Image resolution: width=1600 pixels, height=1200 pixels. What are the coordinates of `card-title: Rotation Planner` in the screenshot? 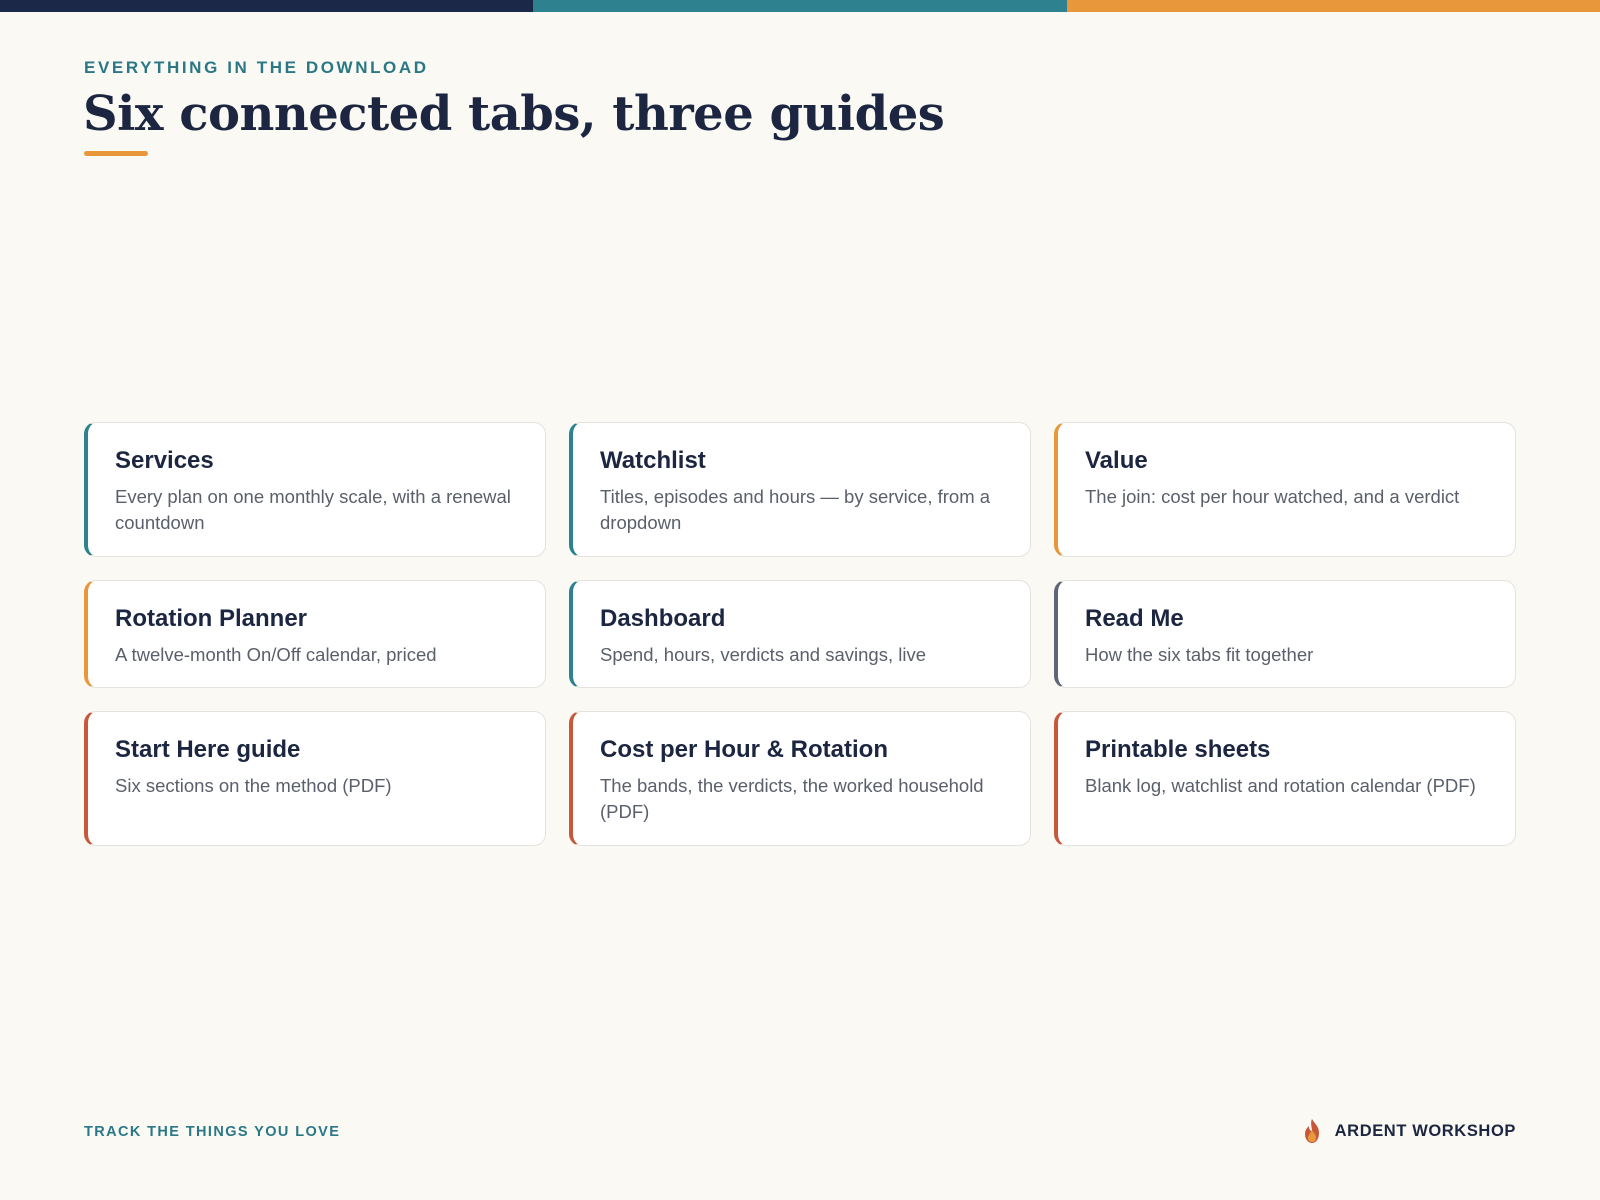 It's located at (211, 618).